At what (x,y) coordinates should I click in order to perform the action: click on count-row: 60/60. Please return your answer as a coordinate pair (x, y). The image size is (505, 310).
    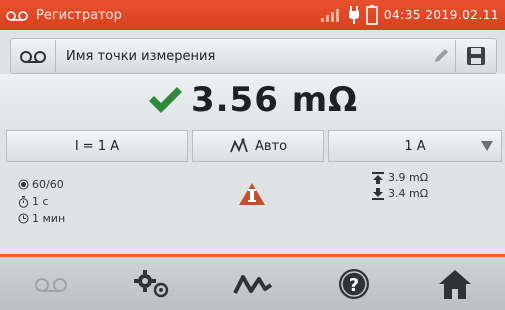
    Looking at the image, I should click on (41, 184).